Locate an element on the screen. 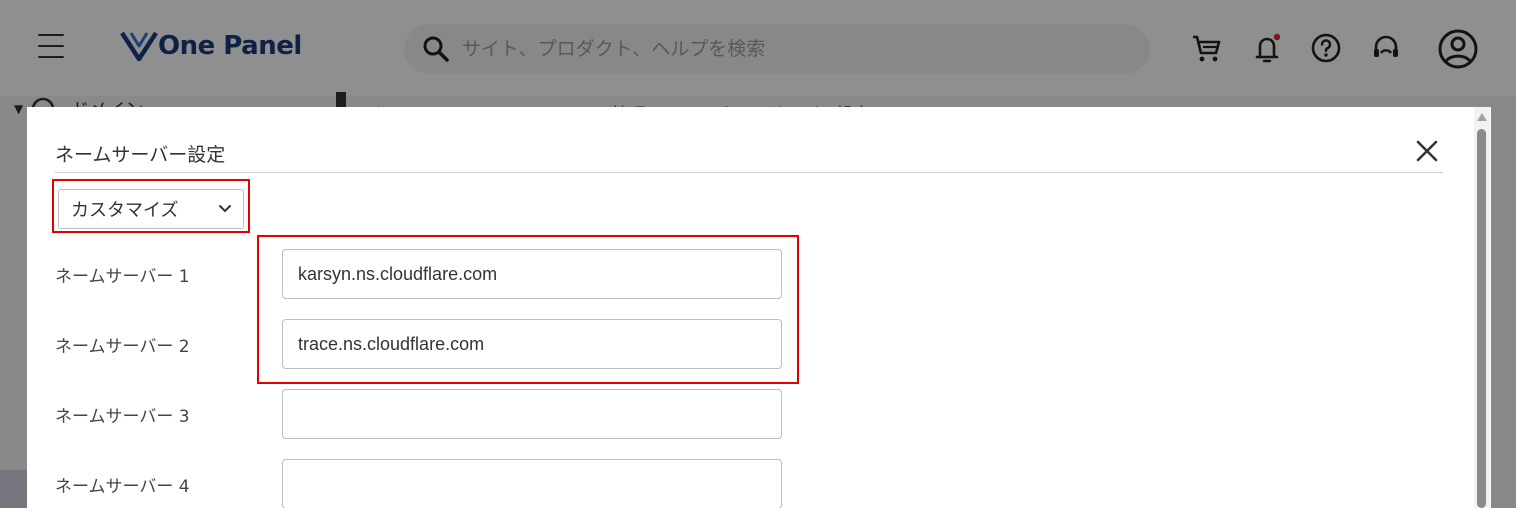 Image resolution: width=1516 pixels, height=508 pixels. nameserver-mode-select: カスタマイズ is located at coordinates (151, 209).